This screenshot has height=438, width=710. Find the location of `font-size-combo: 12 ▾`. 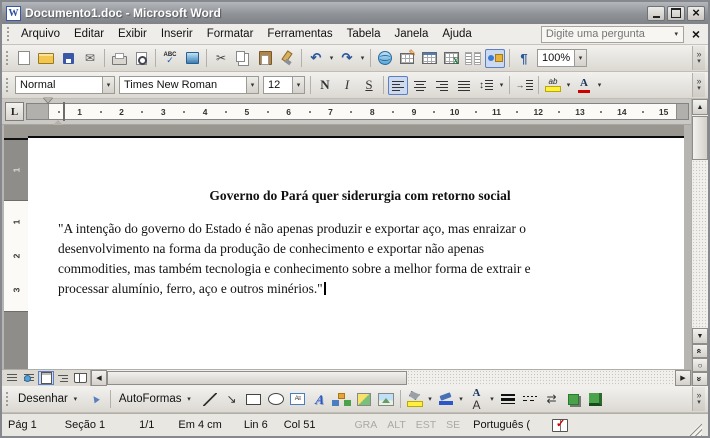

font-size-combo: 12 ▾ is located at coordinates (284, 85).